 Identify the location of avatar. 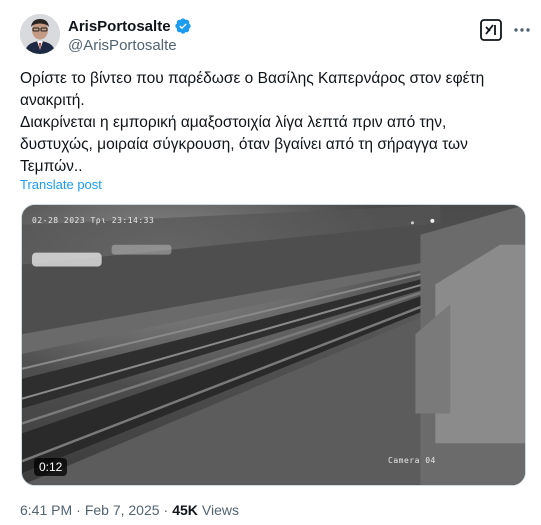
(40, 34).